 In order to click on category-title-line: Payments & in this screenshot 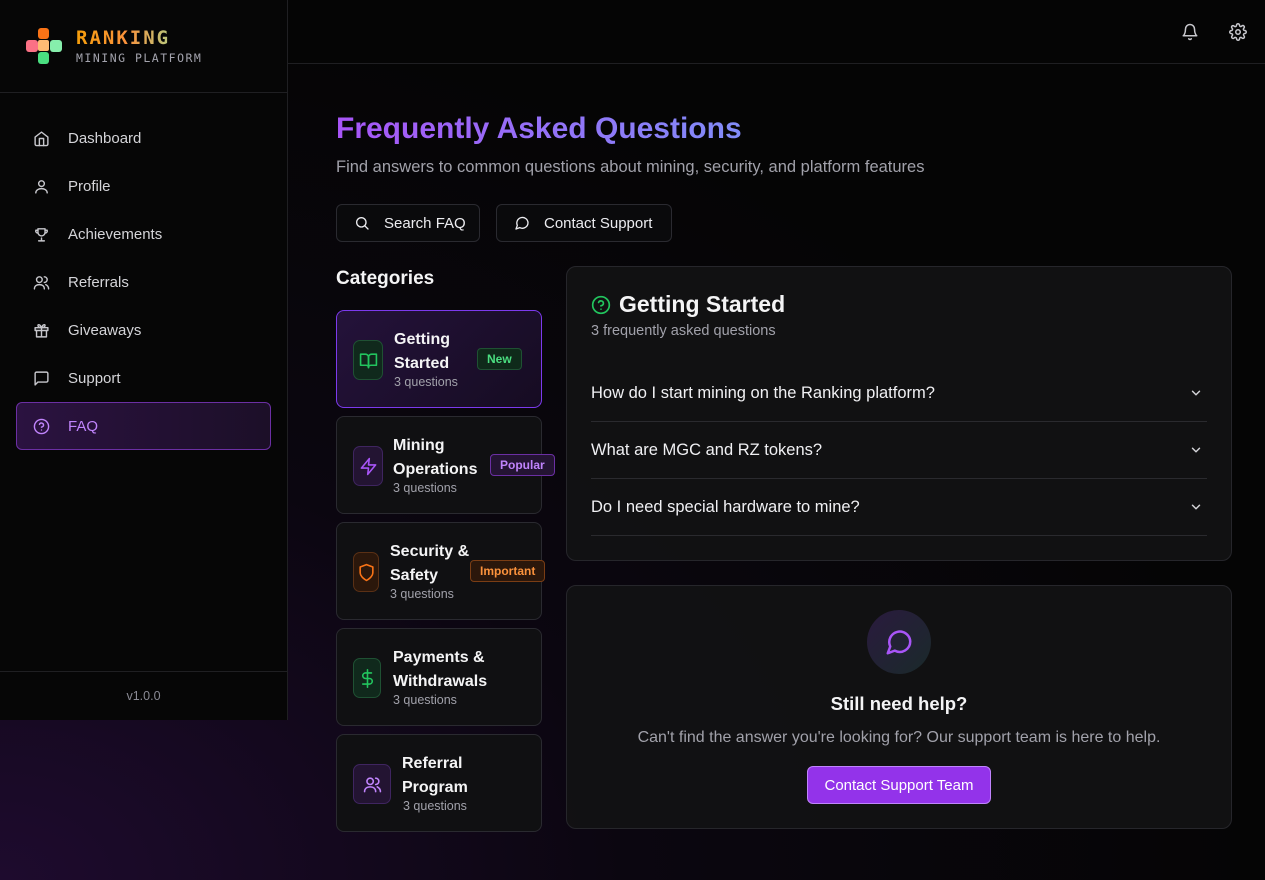, I will do `click(439, 657)`.